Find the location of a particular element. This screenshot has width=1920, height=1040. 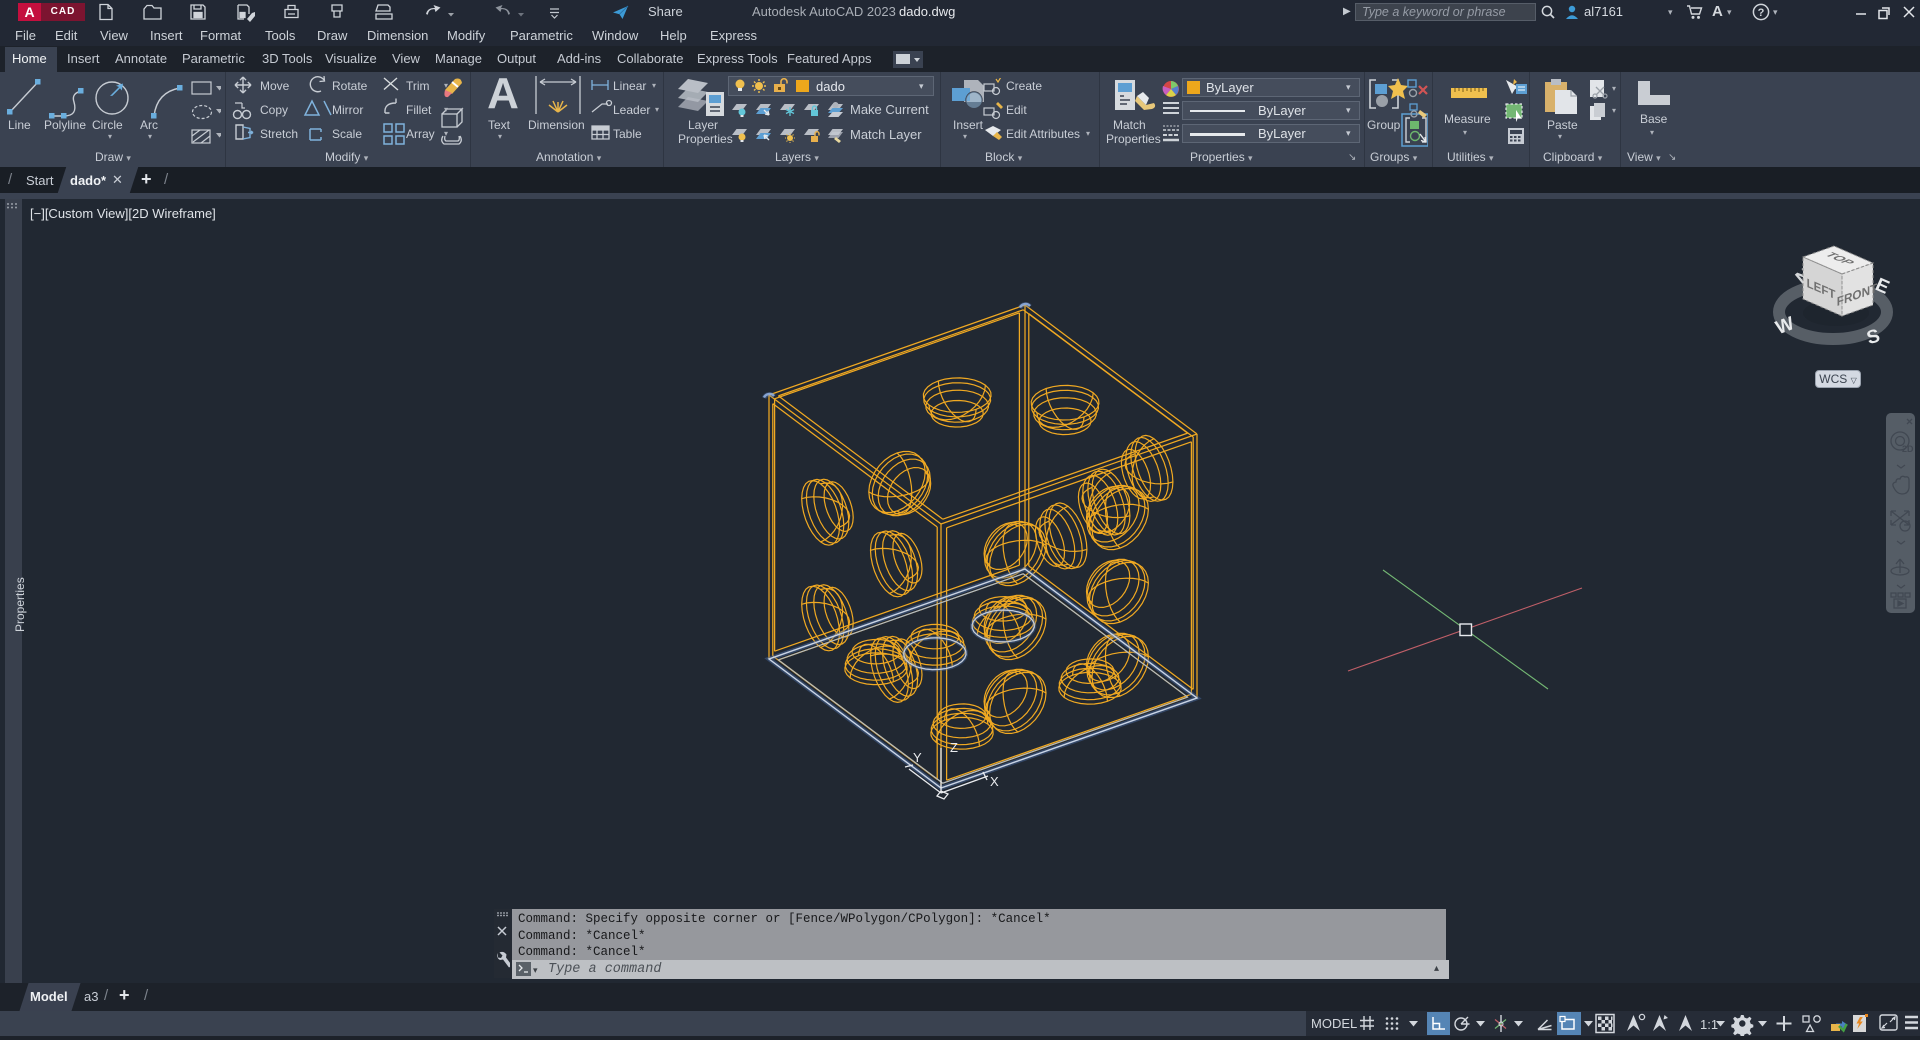

svg-text: X is located at coordinates (994, 781).